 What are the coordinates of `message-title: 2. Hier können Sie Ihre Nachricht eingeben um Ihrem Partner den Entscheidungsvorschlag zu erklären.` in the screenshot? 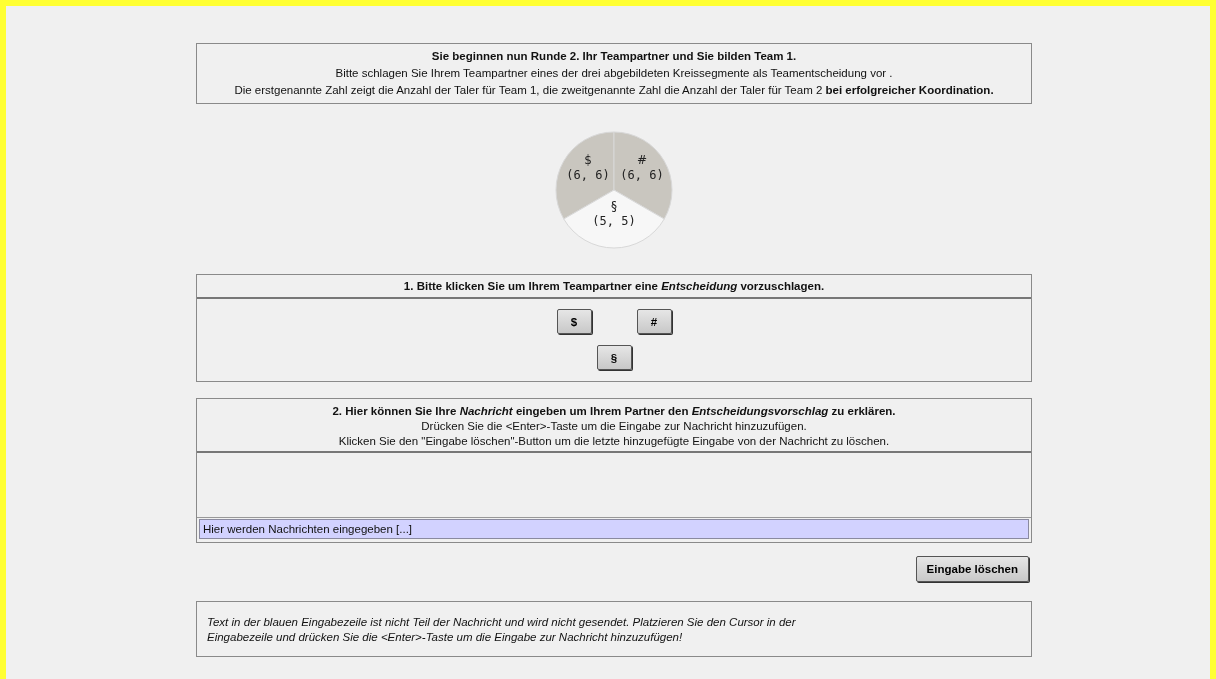 It's located at (614, 411).